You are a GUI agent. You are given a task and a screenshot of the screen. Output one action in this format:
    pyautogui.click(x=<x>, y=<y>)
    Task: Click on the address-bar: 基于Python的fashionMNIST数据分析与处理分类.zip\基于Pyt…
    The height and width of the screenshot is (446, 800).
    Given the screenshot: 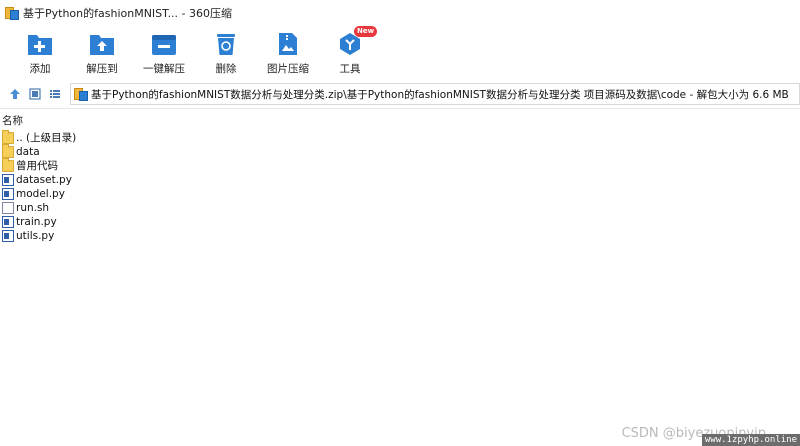 What is the action you would take?
    pyautogui.click(x=400, y=94)
    